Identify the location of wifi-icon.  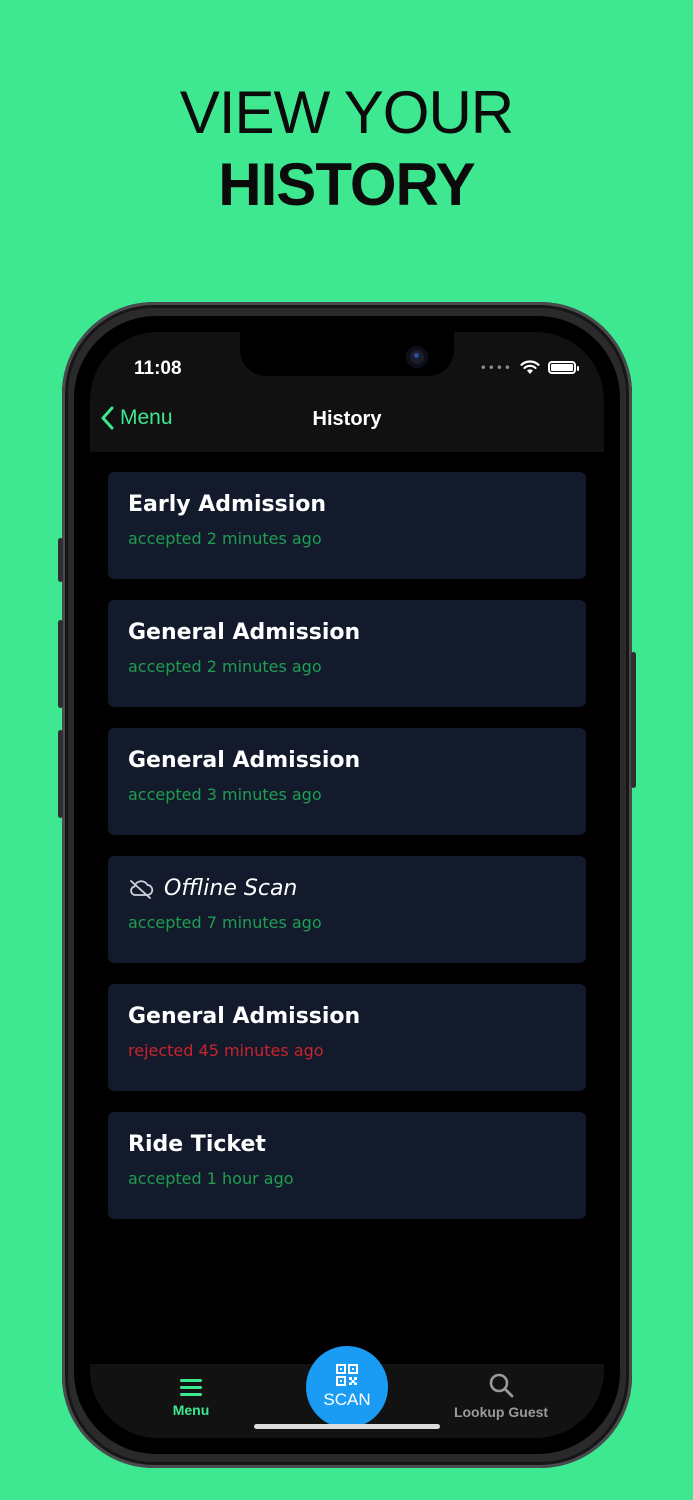
(530, 367).